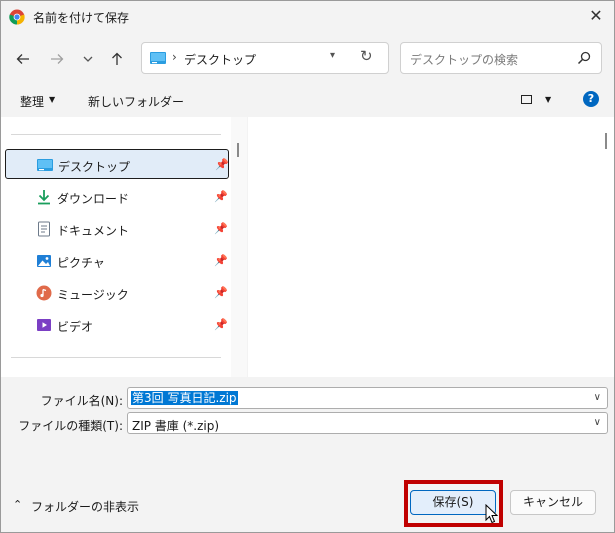 This screenshot has width=615, height=533. I want to click on arrow-up-icon, so click(117, 58).